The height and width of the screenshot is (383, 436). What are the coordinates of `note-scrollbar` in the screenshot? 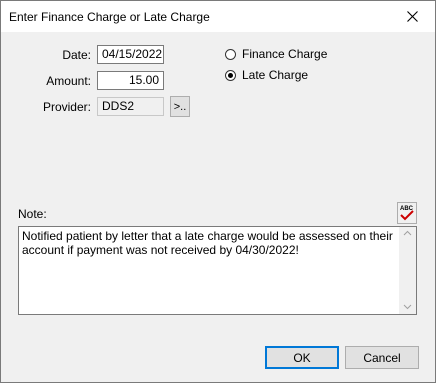 It's located at (407, 270).